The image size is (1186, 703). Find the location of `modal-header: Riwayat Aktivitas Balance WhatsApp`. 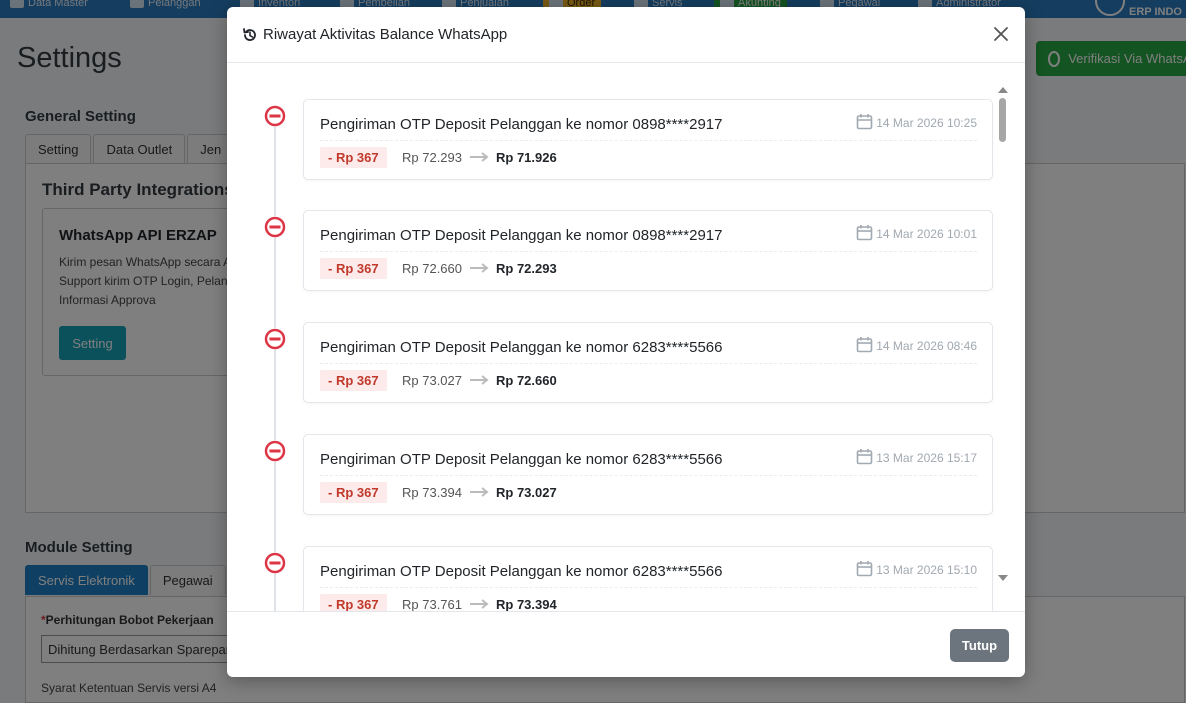

modal-header: Riwayat Aktivitas Balance WhatsApp is located at coordinates (626, 35).